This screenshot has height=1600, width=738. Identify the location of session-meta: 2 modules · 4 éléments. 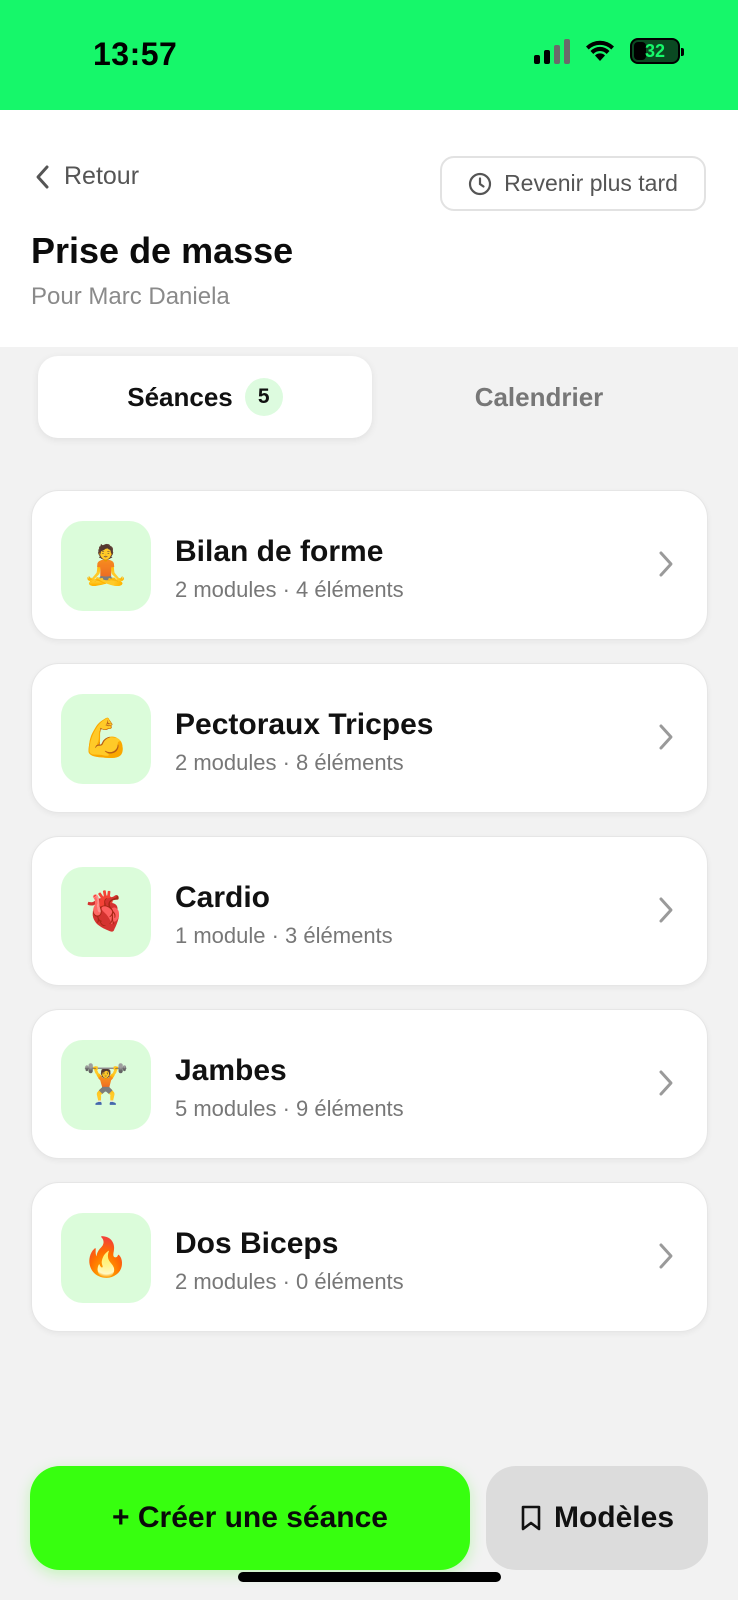
(289, 589).